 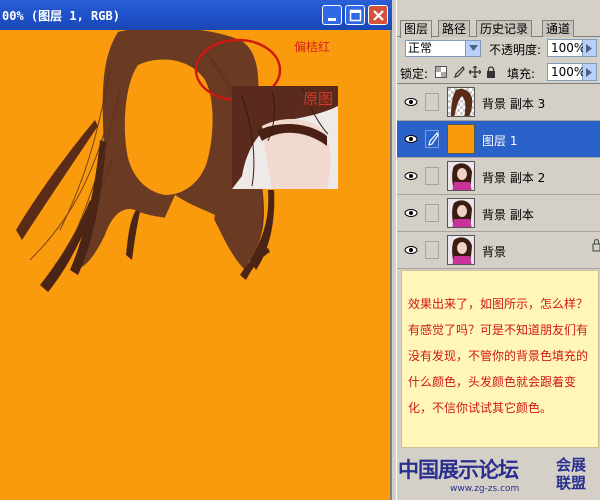 What do you see at coordinates (472, 48) in the screenshot?
I see `chevron-down-icon` at bounding box center [472, 48].